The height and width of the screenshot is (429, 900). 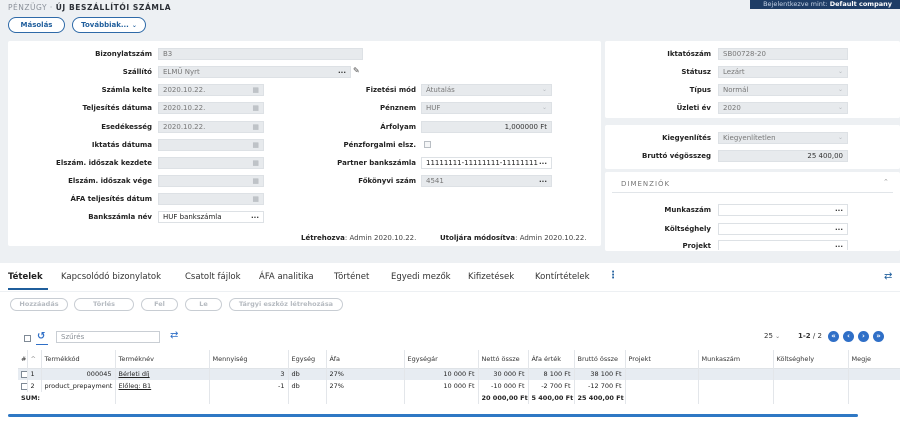 What do you see at coordinates (486, 127) in the screenshot?
I see `arfolyam-field: 1,000000 Ft` at bounding box center [486, 127].